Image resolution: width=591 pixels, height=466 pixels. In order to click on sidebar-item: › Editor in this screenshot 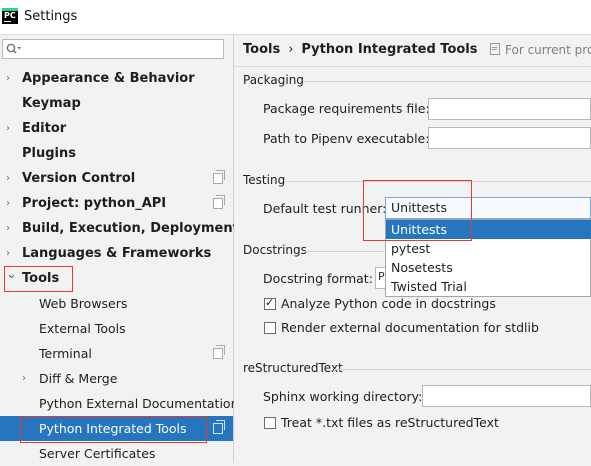, I will do `click(116, 128)`.